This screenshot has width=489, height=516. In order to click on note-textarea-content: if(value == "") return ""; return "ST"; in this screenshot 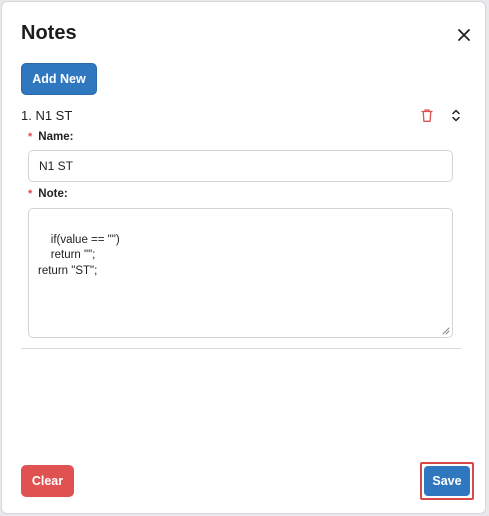, I will do `click(79, 255)`.